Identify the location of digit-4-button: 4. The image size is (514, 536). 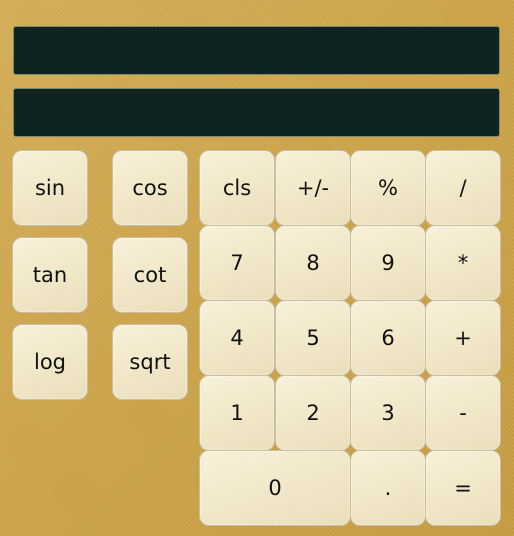
(237, 338).